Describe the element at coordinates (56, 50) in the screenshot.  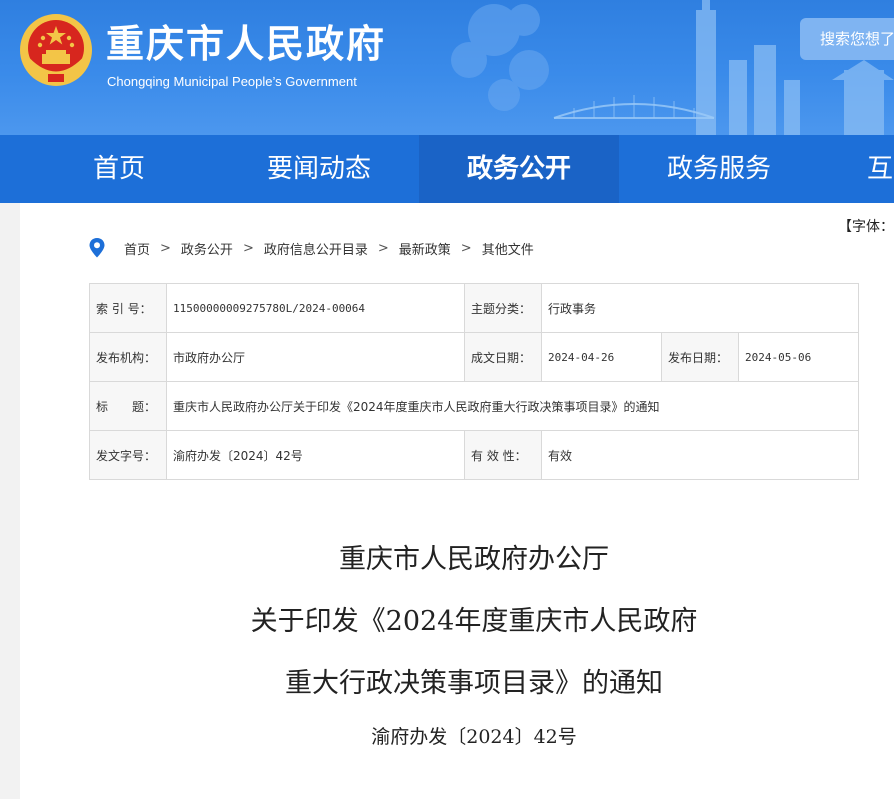
I see `national-emblem-icon` at that location.